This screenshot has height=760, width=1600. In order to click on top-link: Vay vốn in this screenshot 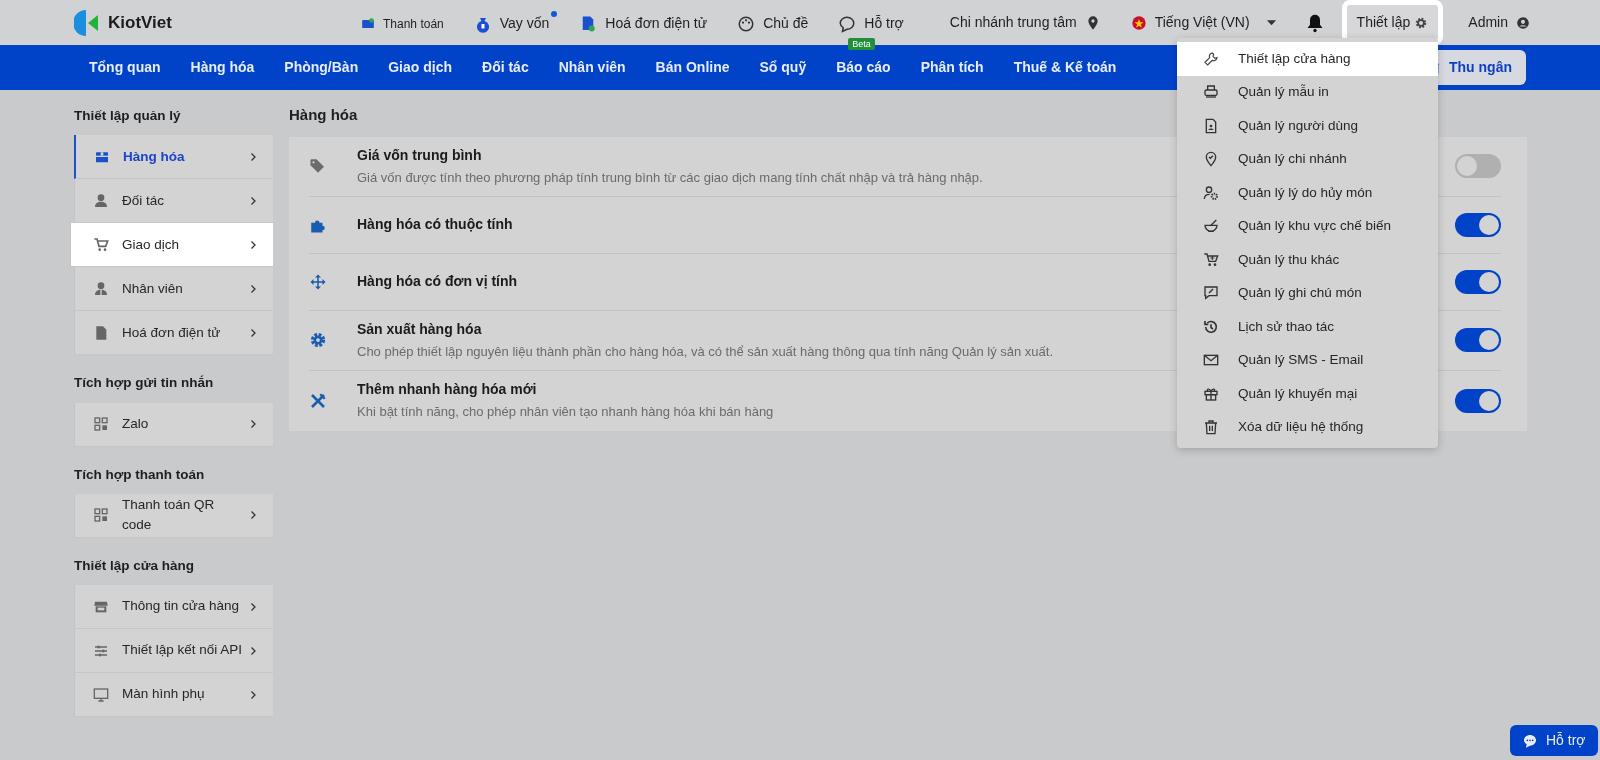, I will do `click(515, 22)`.